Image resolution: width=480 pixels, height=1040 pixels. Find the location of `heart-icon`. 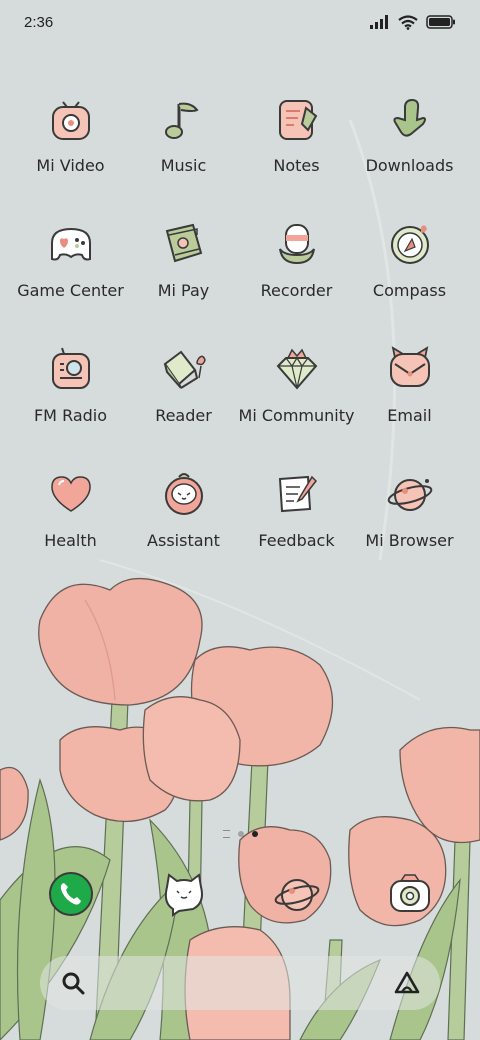

heart-icon is located at coordinates (70, 494).